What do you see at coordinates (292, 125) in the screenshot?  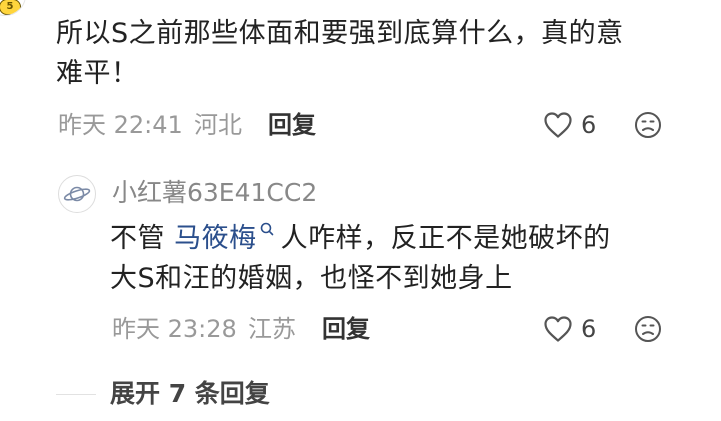 I see `main-comment-reply-button: 回复` at bounding box center [292, 125].